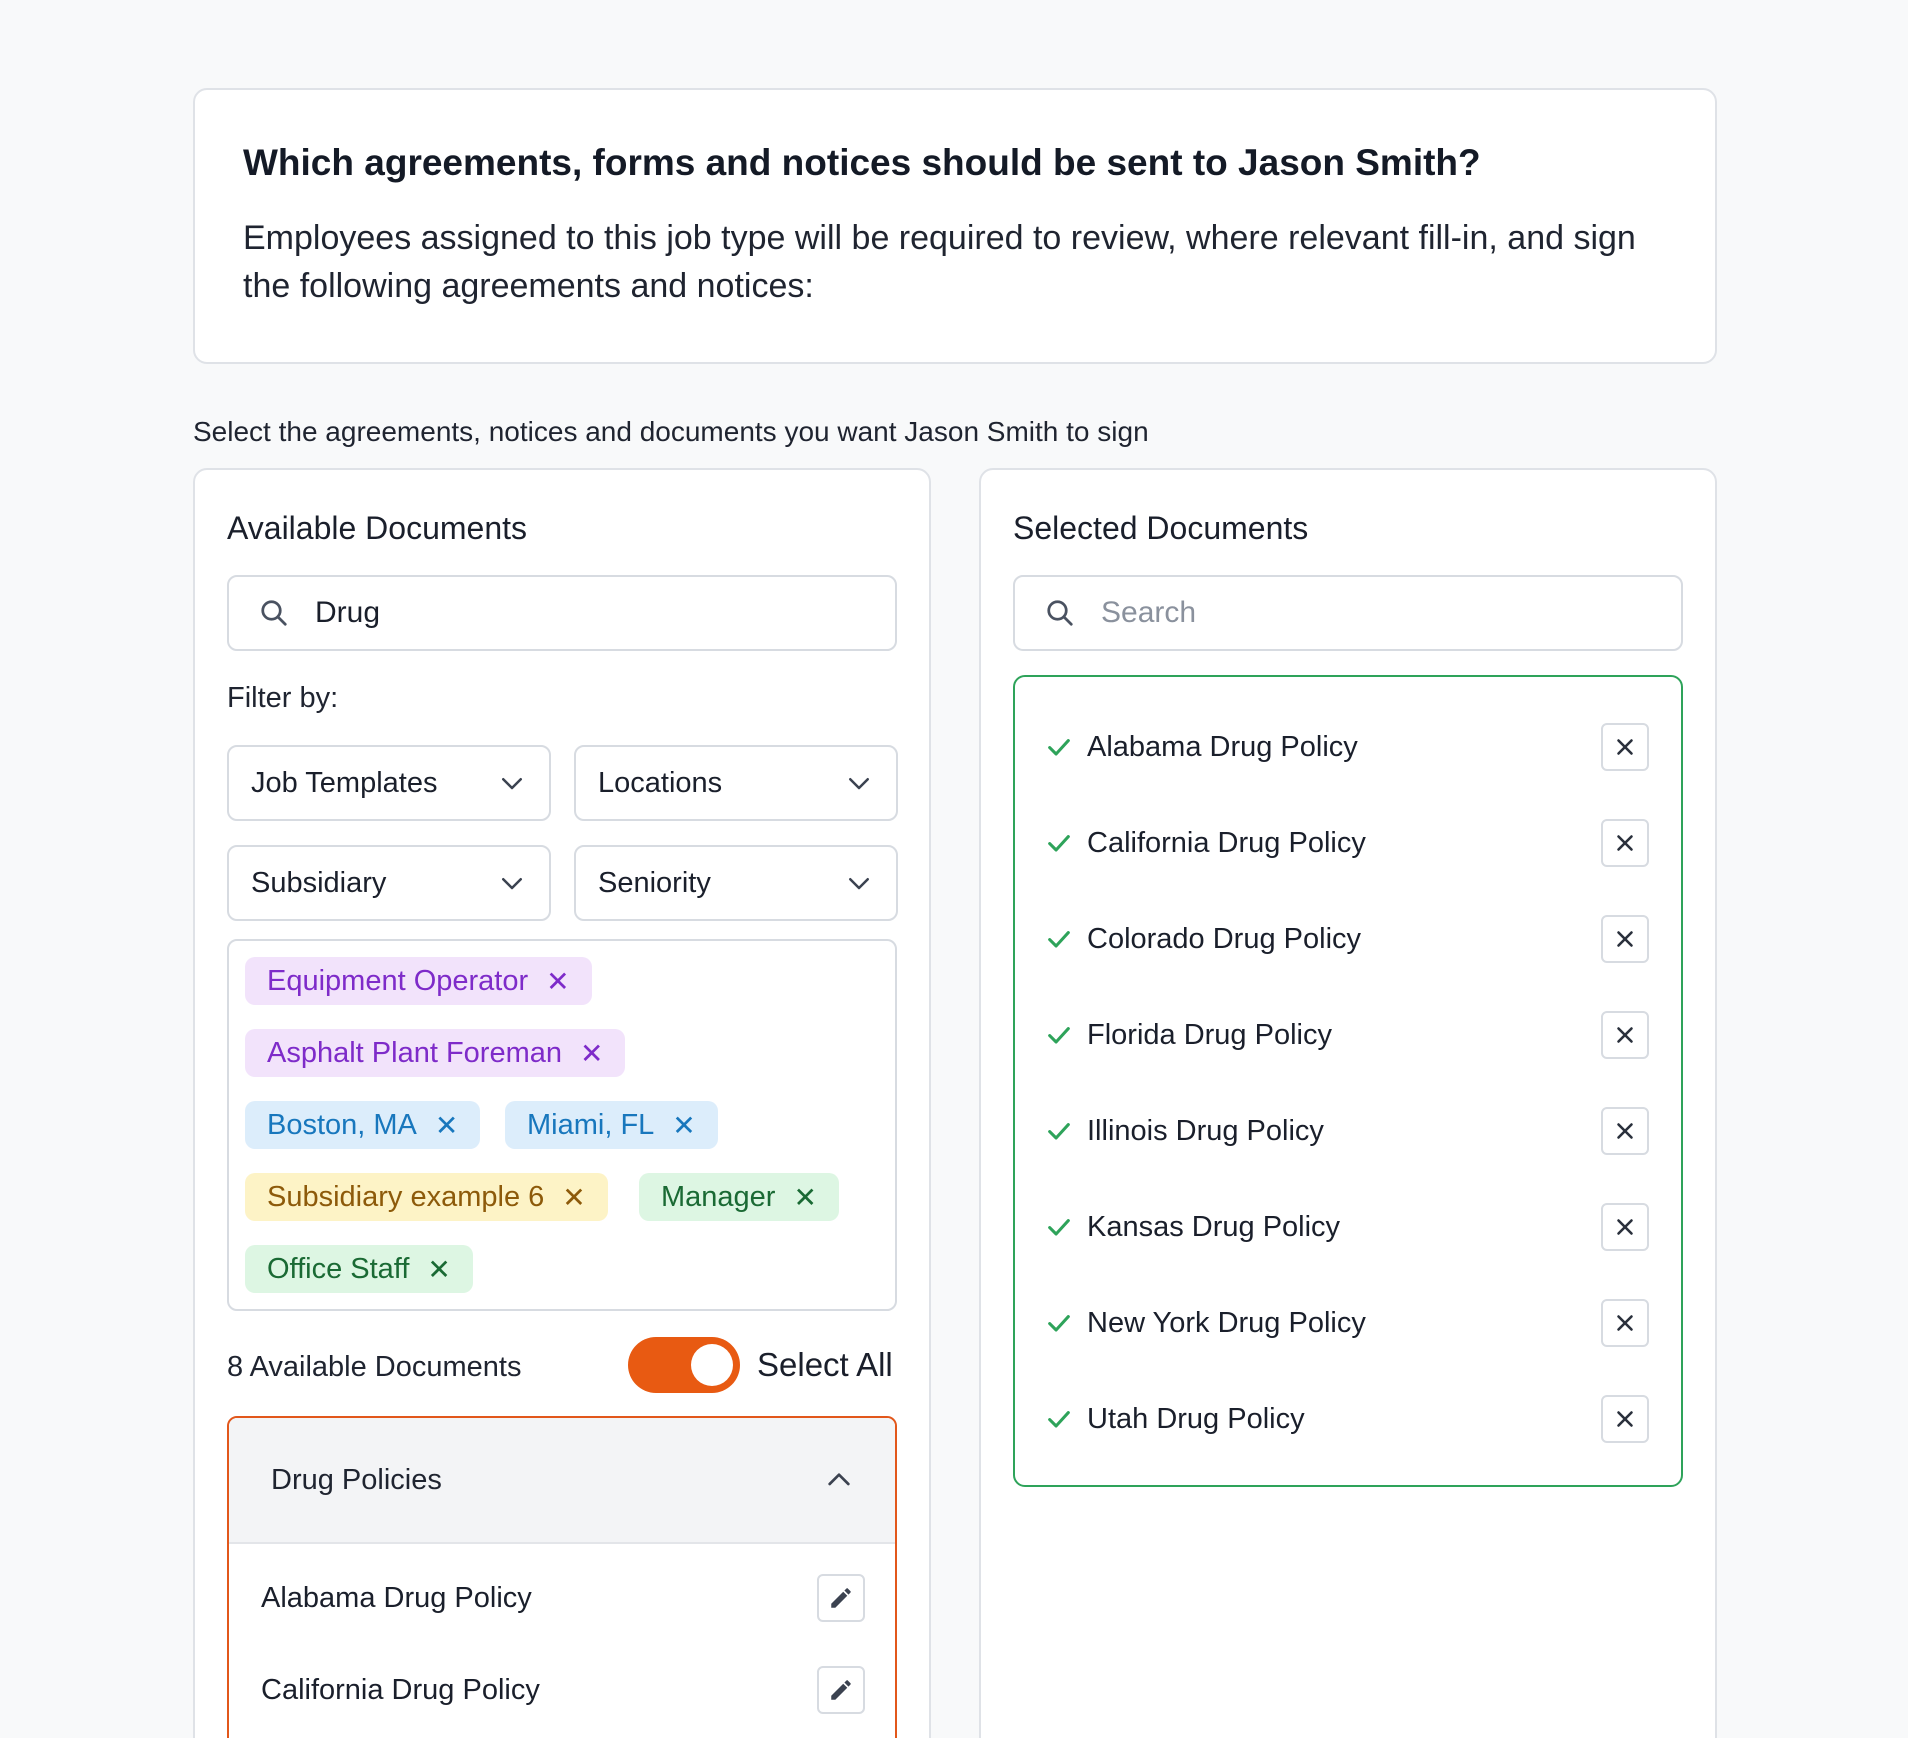 This screenshot has height=1738, width=1908. I want to click on filter-tag-label: Boston, MA, so click(342, 1124).